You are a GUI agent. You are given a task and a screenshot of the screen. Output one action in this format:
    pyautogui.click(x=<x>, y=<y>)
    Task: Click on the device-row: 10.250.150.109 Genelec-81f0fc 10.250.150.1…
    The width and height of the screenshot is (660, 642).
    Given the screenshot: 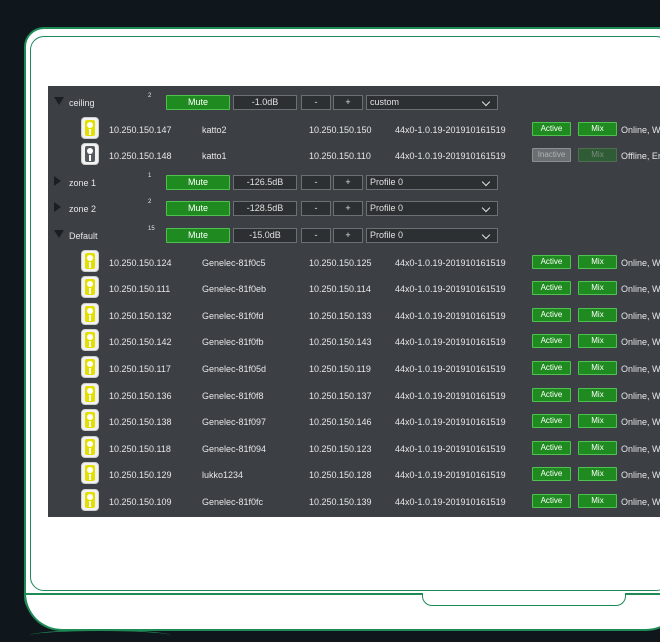 What is the action you would take?
    pyautogui.click(x=354, y=500)
    